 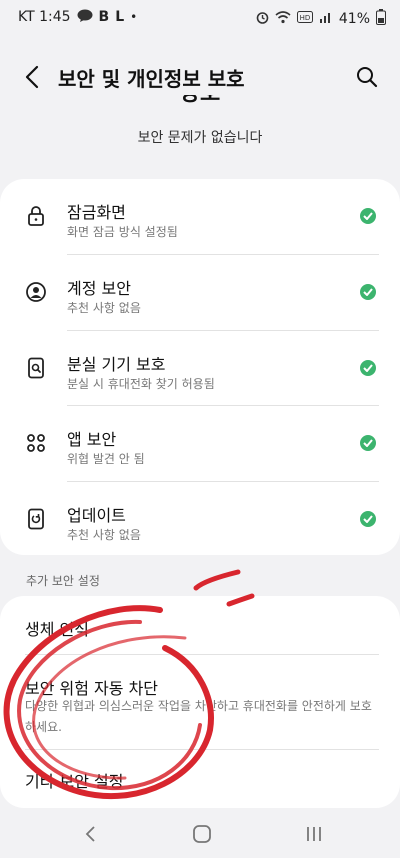 What do you see at coordinates (141, 384) in the screenshot?
I see `list-item-subtitle: 분실 시 휴대전화 찾기 허용됨` at bounding box center [141, 384].